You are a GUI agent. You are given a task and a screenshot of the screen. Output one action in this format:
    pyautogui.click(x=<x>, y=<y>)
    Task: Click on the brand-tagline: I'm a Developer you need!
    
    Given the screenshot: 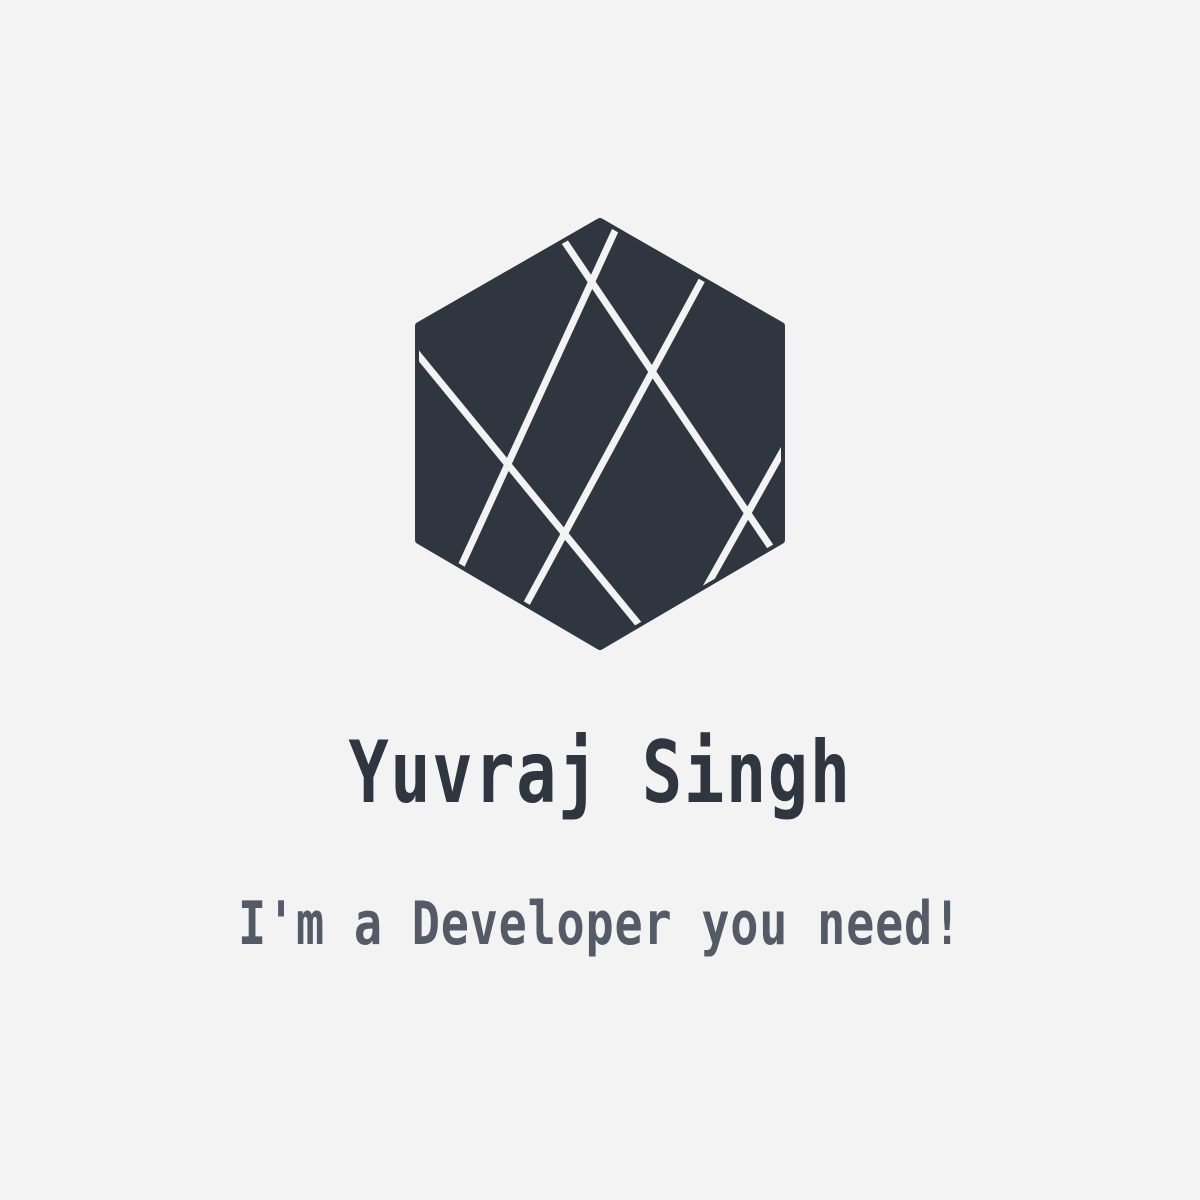 What is the action you would take?
    pyautogui.click(x=600, y=924)
    